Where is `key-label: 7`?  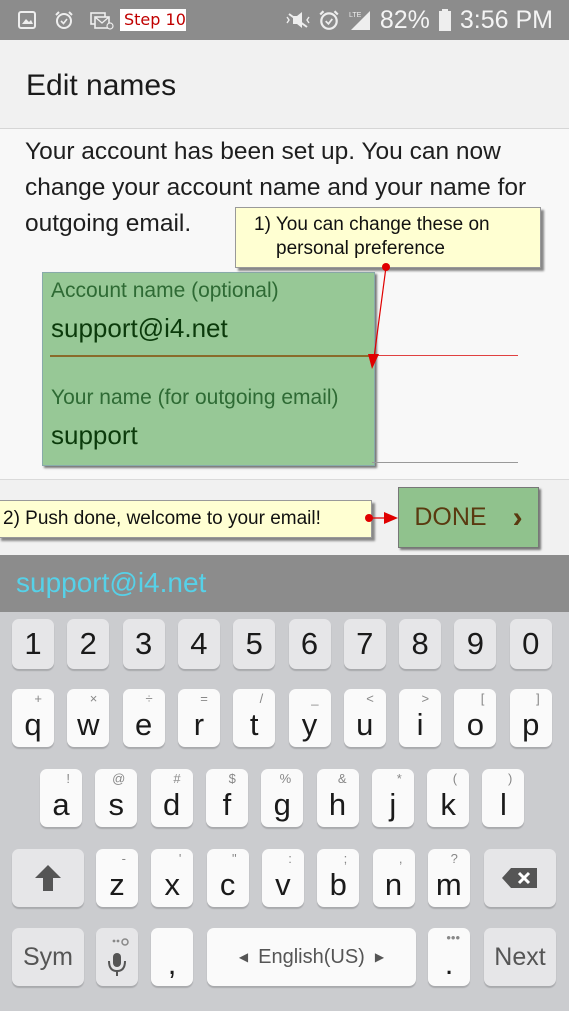
key-label: 7 is located at coordinates (365, 643).